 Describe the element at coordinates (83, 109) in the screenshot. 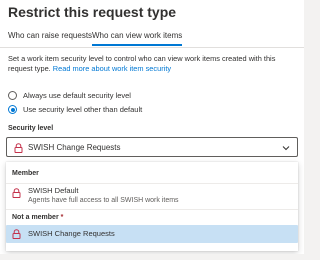

I see `radio-label-other: Use security level other than default` at that location.